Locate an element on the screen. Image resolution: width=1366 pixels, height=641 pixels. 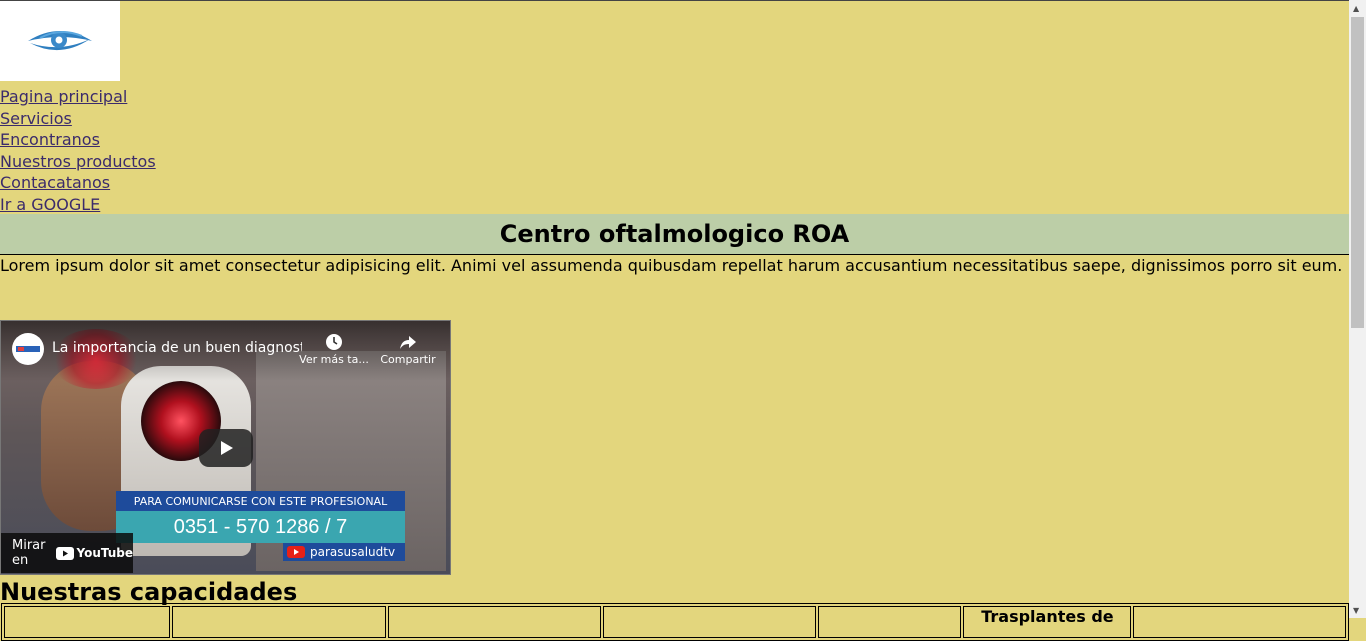
vertical-scrollbar: ▲ ▼ is located at coordinates (1357, 309).